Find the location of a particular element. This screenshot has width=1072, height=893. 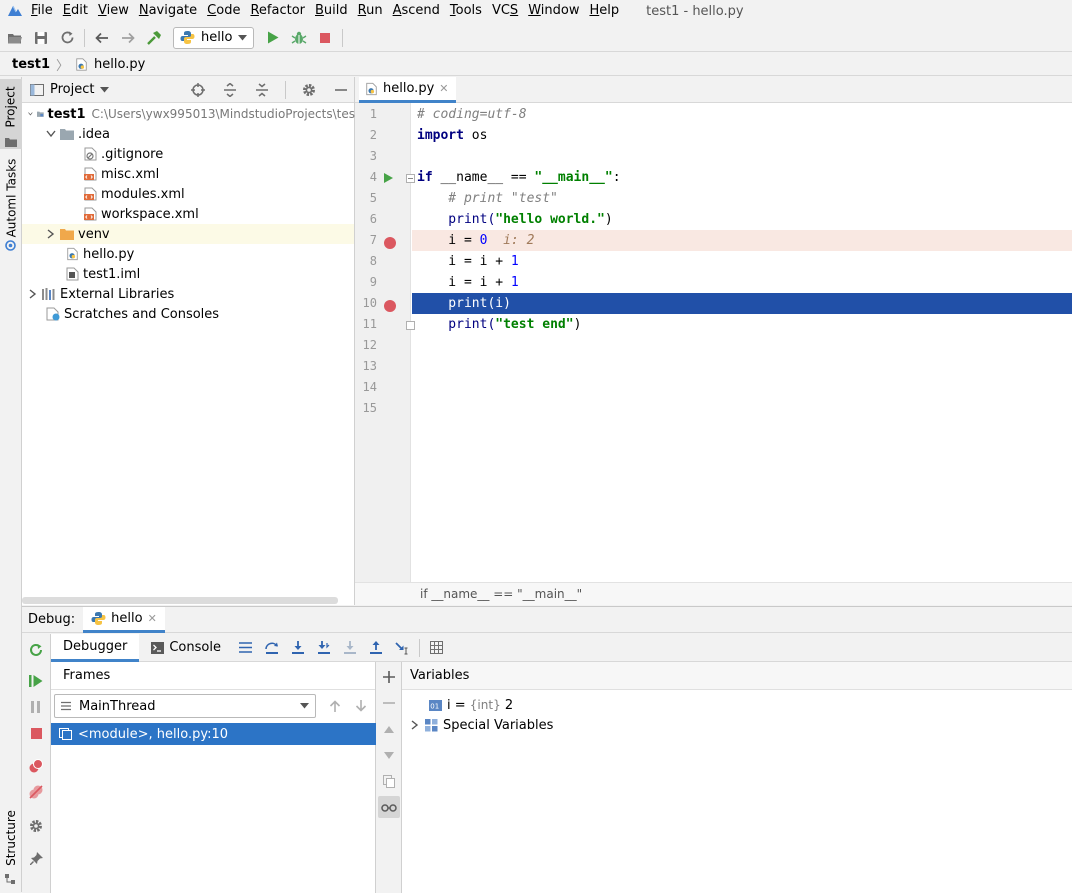

breadcrumb-project: test1 is located at coordinates (31, 64).